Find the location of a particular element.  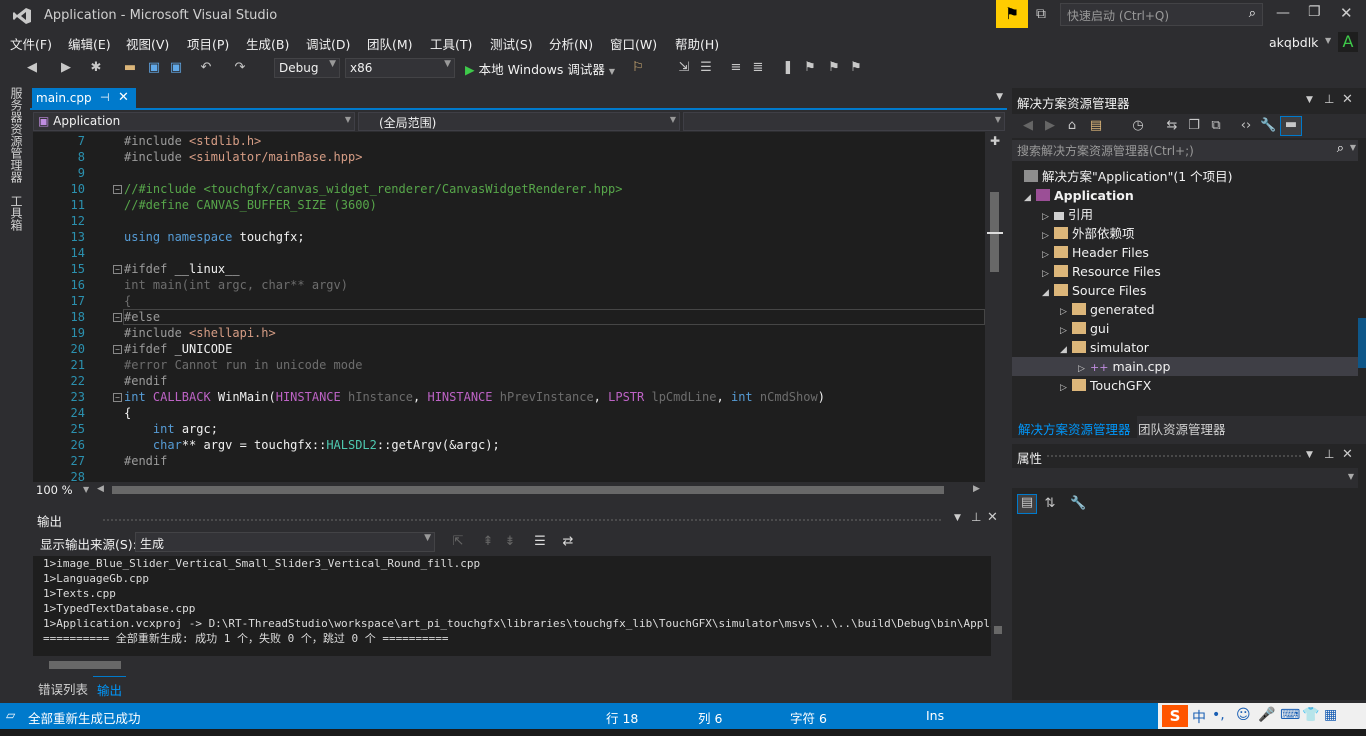

tab-error-list: 错误列表 is located at coordinates (63, 688).